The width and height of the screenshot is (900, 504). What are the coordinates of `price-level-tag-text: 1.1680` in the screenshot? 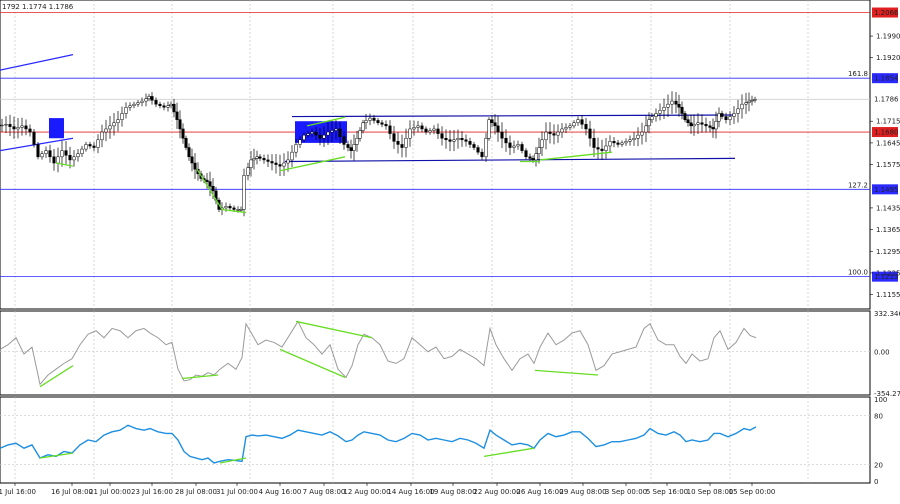 It's located at (886, 133).